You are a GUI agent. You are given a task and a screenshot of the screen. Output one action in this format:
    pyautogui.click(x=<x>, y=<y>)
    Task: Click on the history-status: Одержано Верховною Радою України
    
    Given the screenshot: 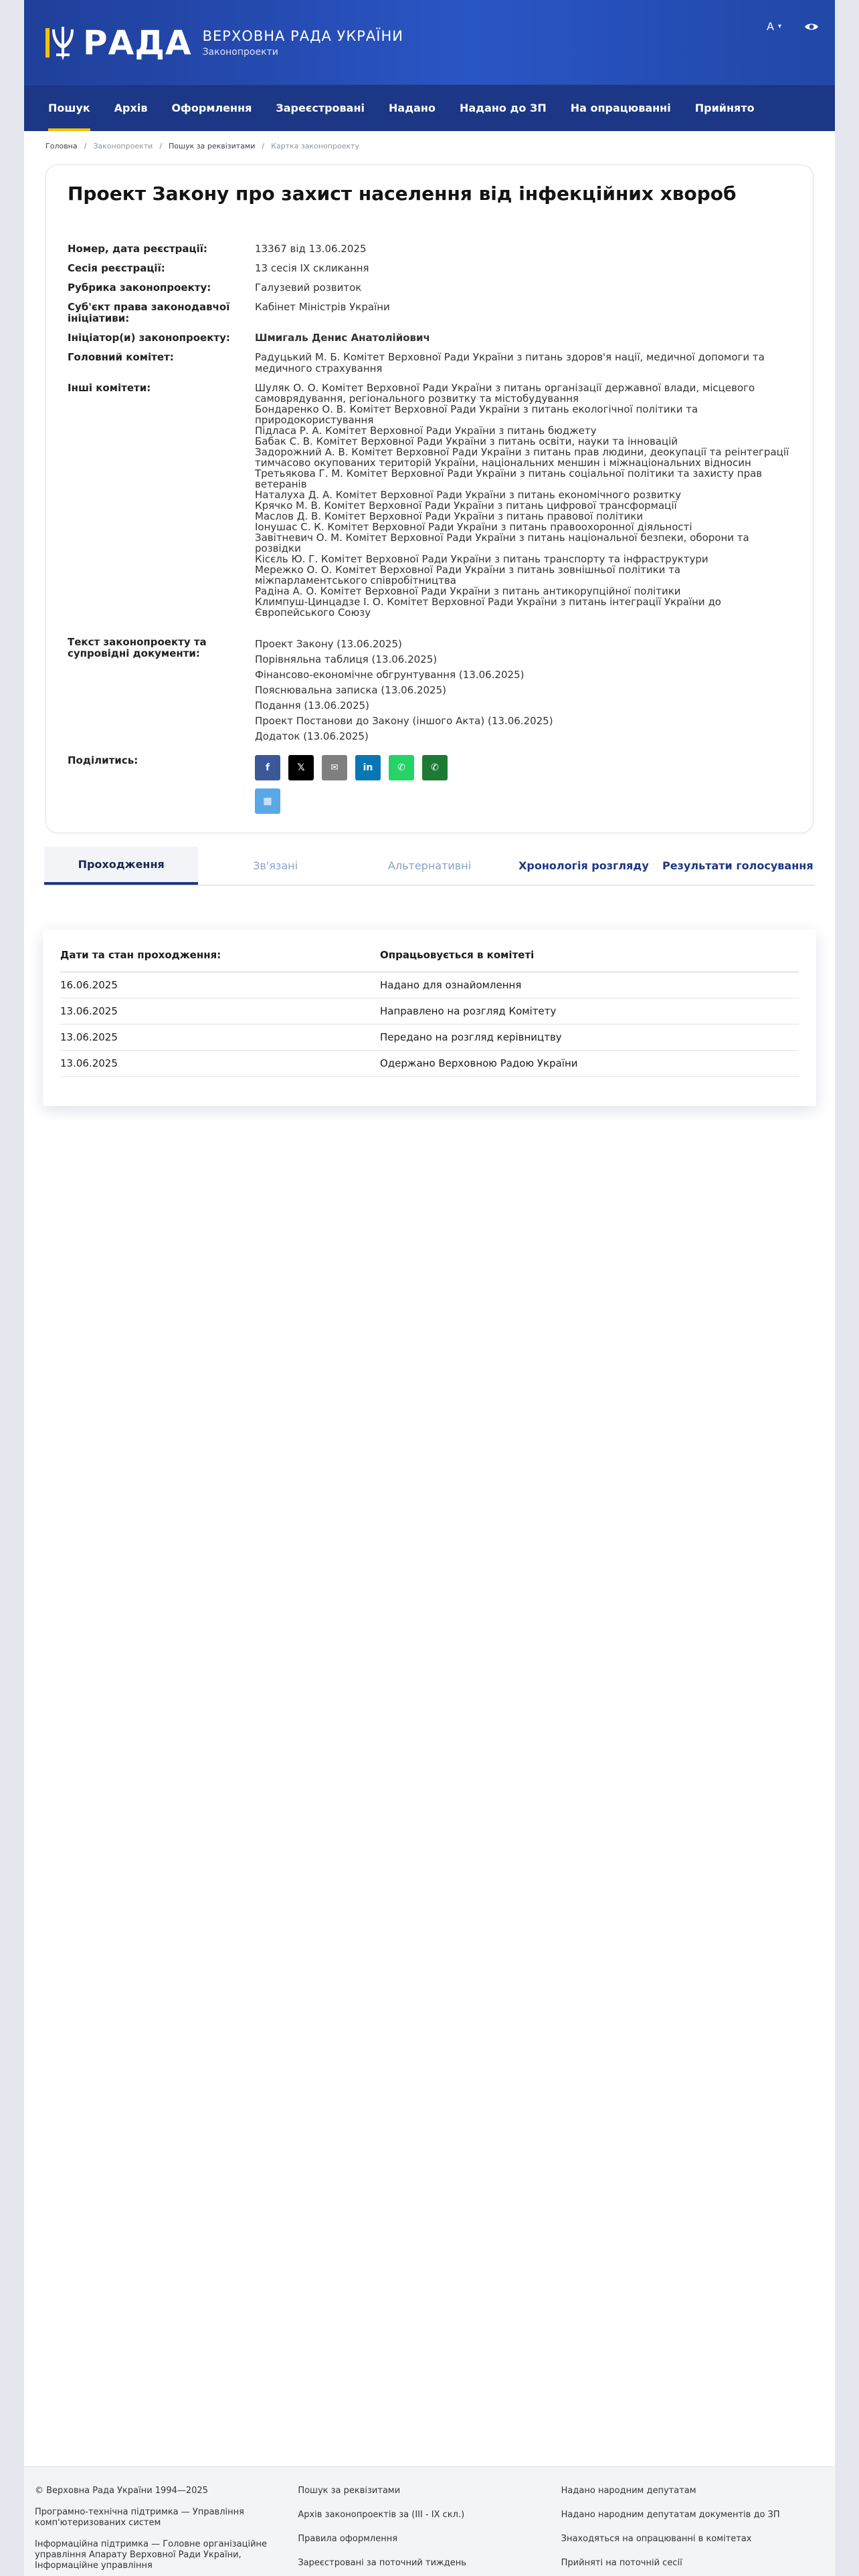 What is the action you would take?
    pyautogui.click(x=479, y=1063)
    